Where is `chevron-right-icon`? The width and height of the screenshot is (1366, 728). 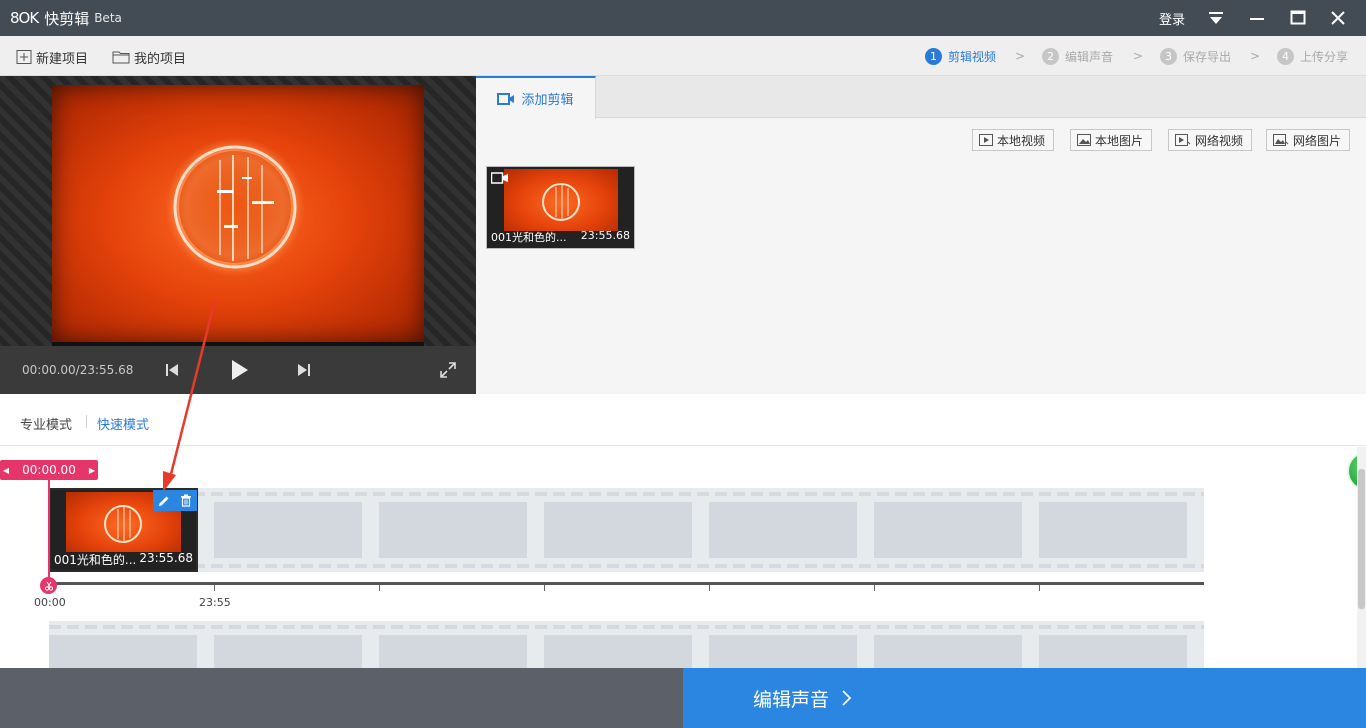 chevron-right-icon is located at coordinates (847, 698).